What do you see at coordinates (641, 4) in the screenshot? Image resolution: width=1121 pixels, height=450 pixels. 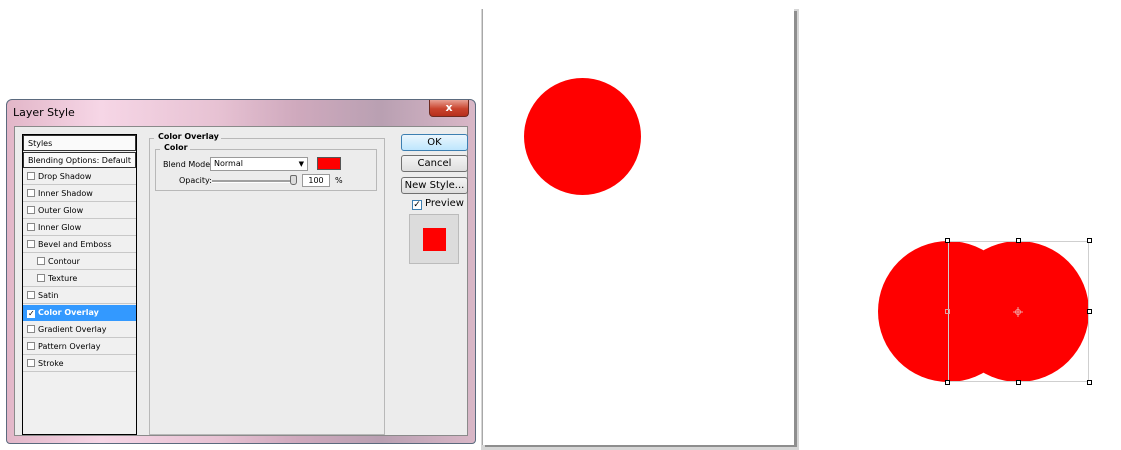 I see `canvas-top-margin` at bounding box center [641, 4].